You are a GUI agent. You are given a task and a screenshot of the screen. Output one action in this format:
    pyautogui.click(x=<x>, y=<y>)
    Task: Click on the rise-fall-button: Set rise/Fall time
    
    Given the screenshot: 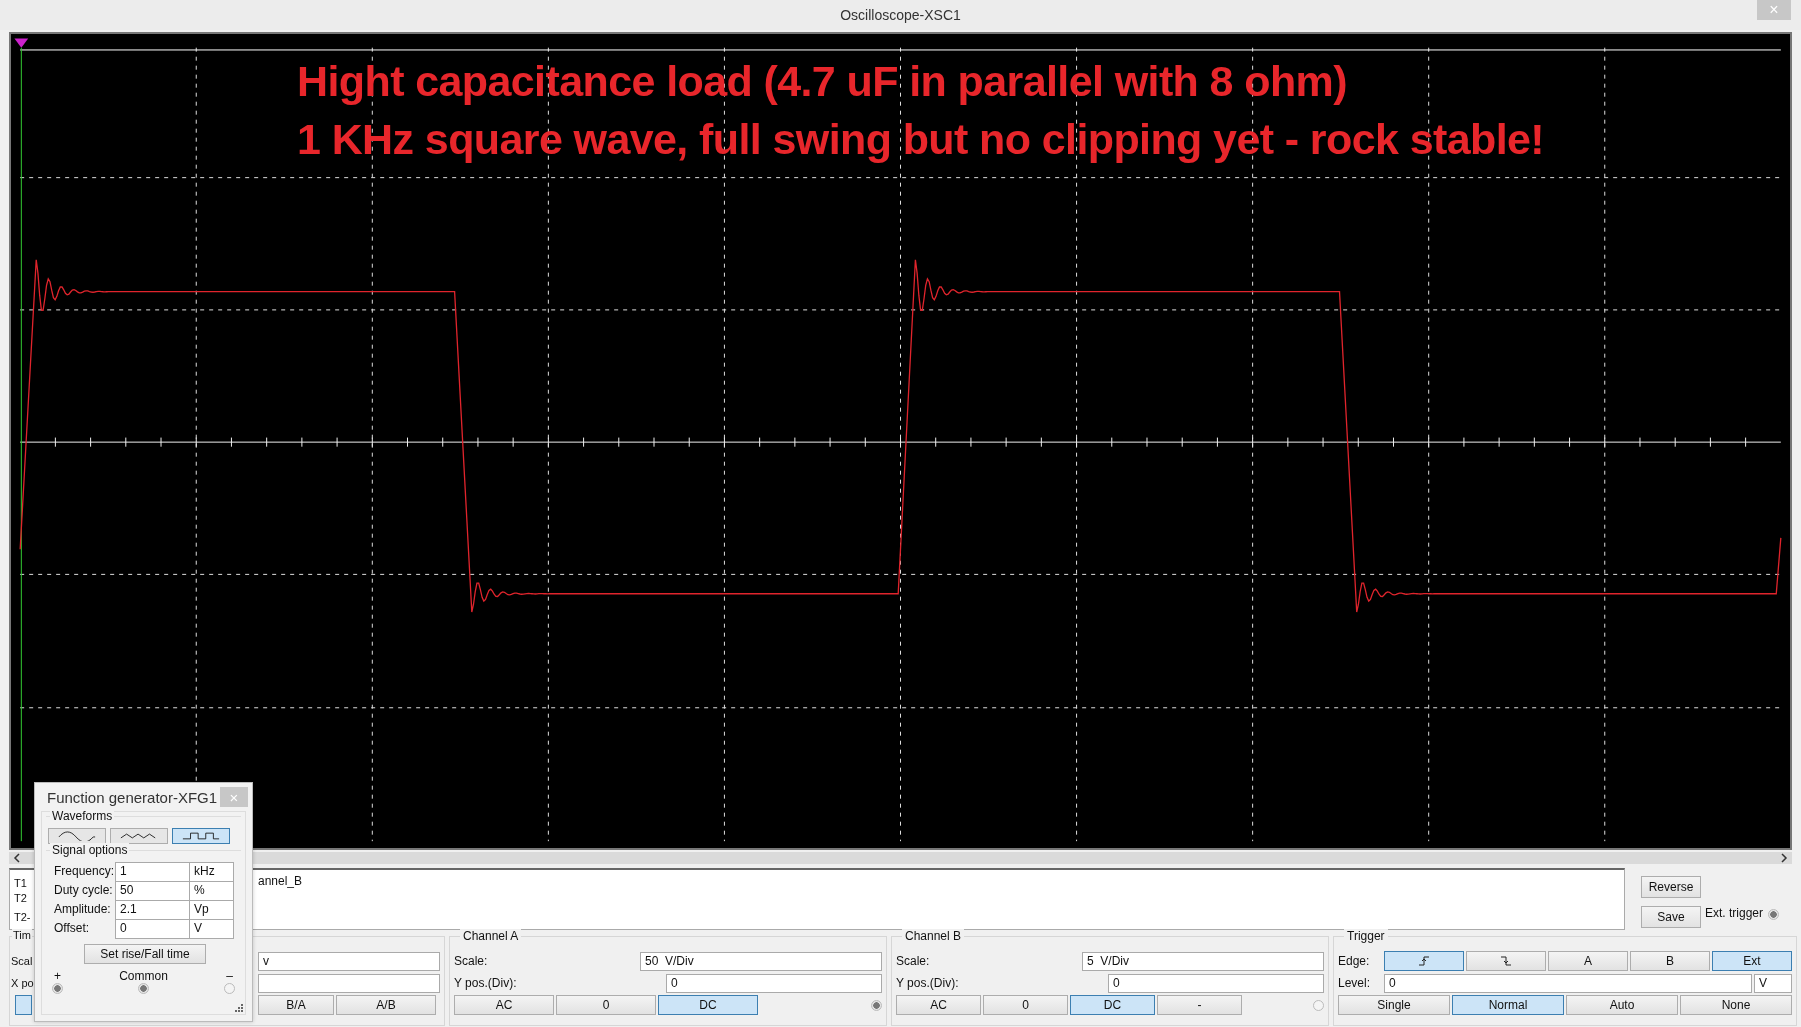 What is the action you would take?
    pyautogui.click(x=145, y=954)
    